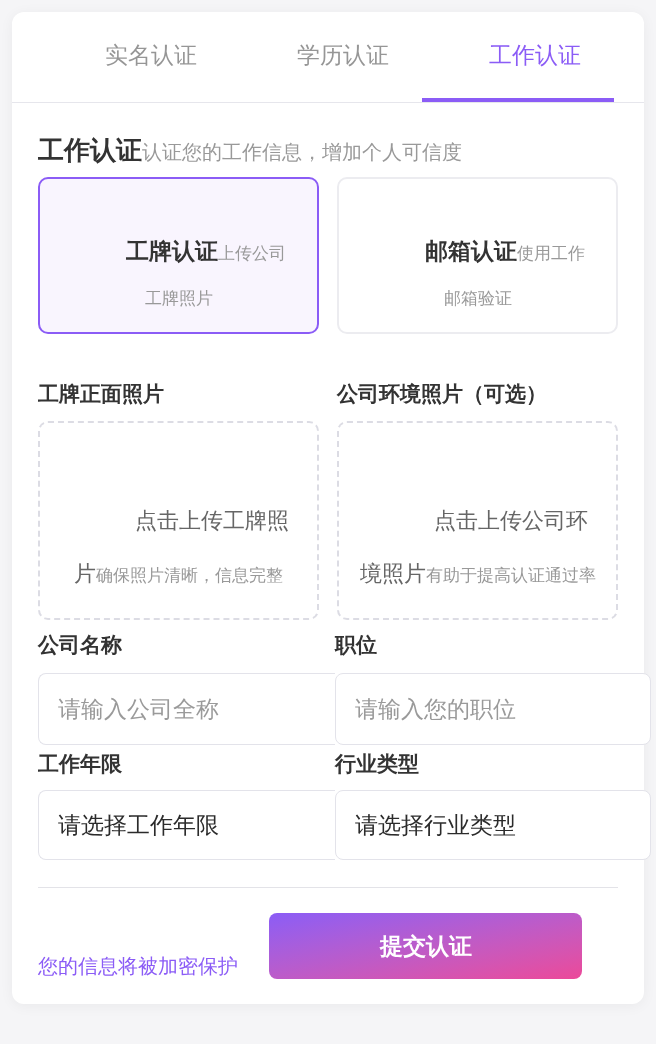 The height and width of the screenshot is (1044, 656). Describe the element at coordinates (518, 57) in the screenshot. I see `tab: 工作认证` at that location.